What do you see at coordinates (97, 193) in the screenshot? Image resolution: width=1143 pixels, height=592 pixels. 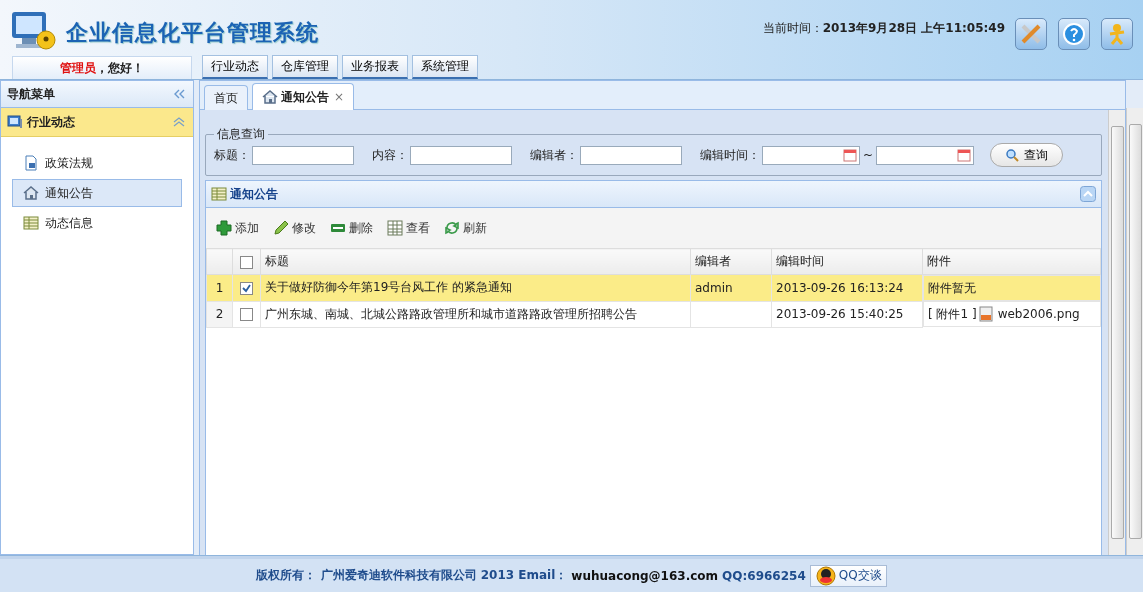 I see `sidebar-item: 通知公告` at bounding box center [97, 193].